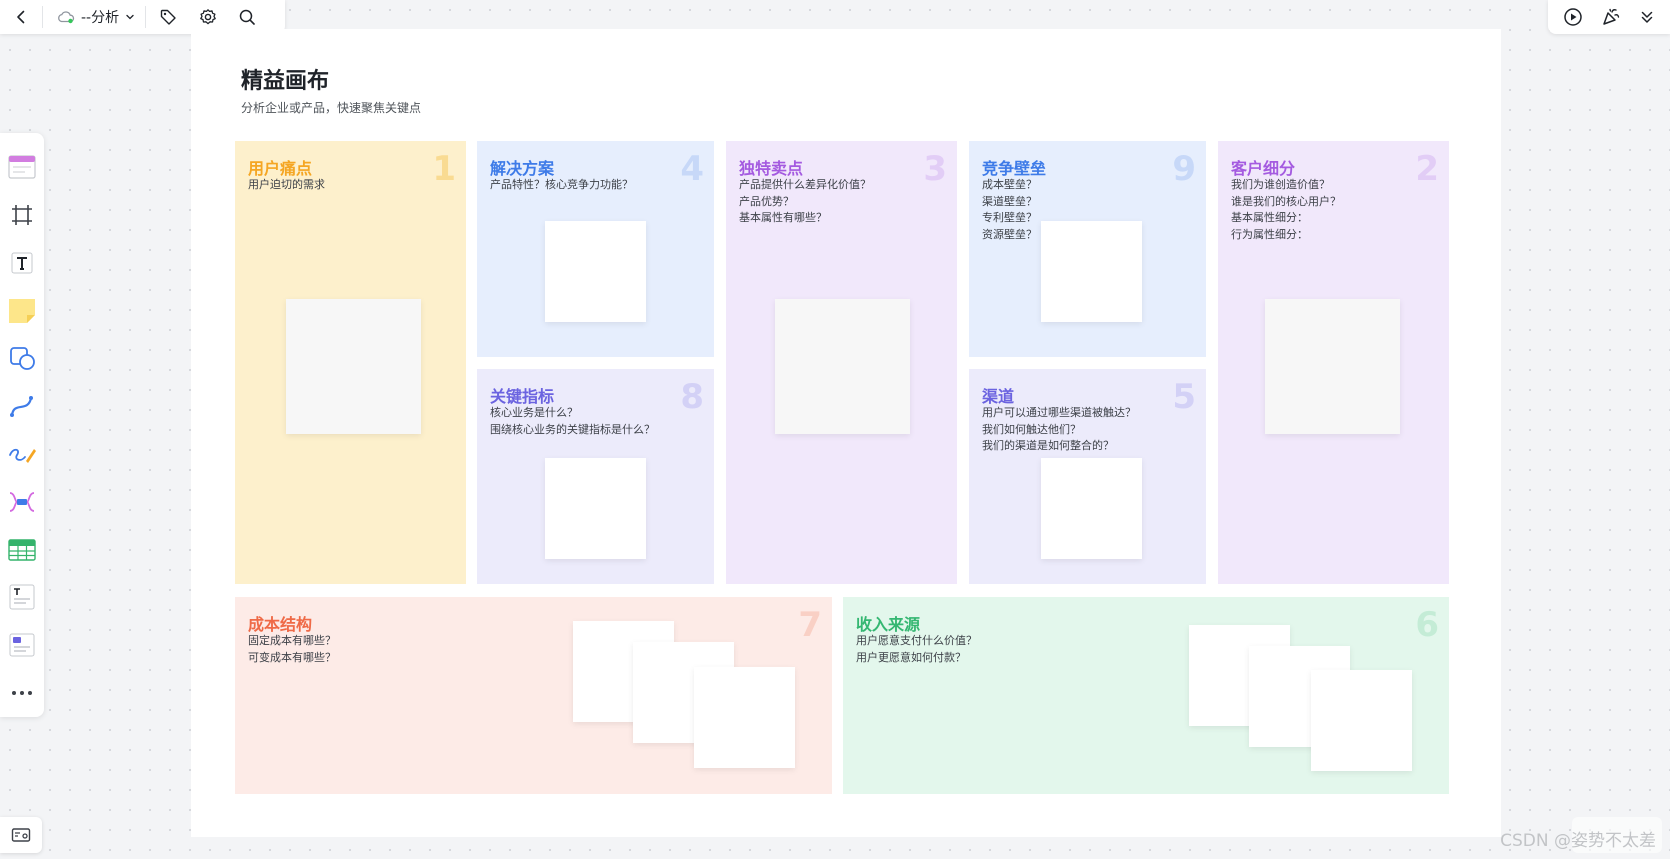  What do you see at coordinates (692, 169) in the screenshot?
I see `panel-number: 4` at bounding box center [692, 169].